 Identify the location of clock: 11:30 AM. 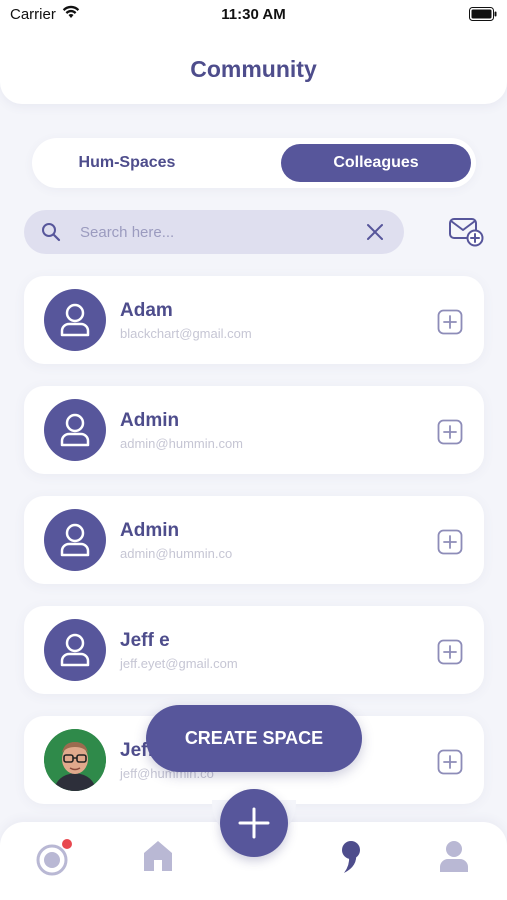
(253, 14).